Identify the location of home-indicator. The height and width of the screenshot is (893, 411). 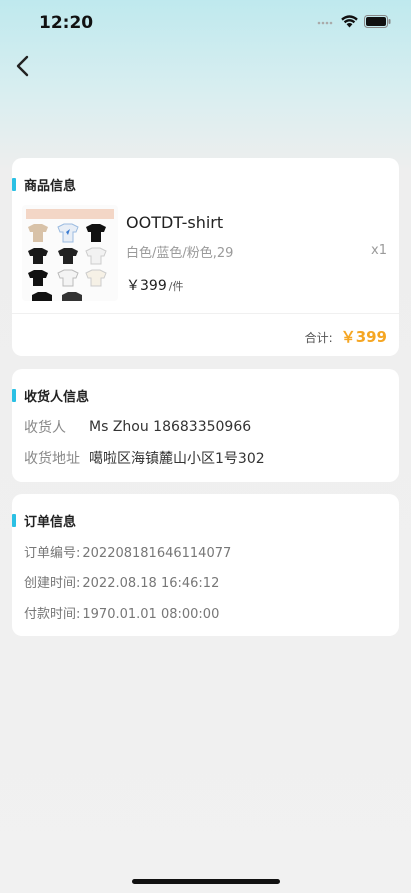
(206, 881).